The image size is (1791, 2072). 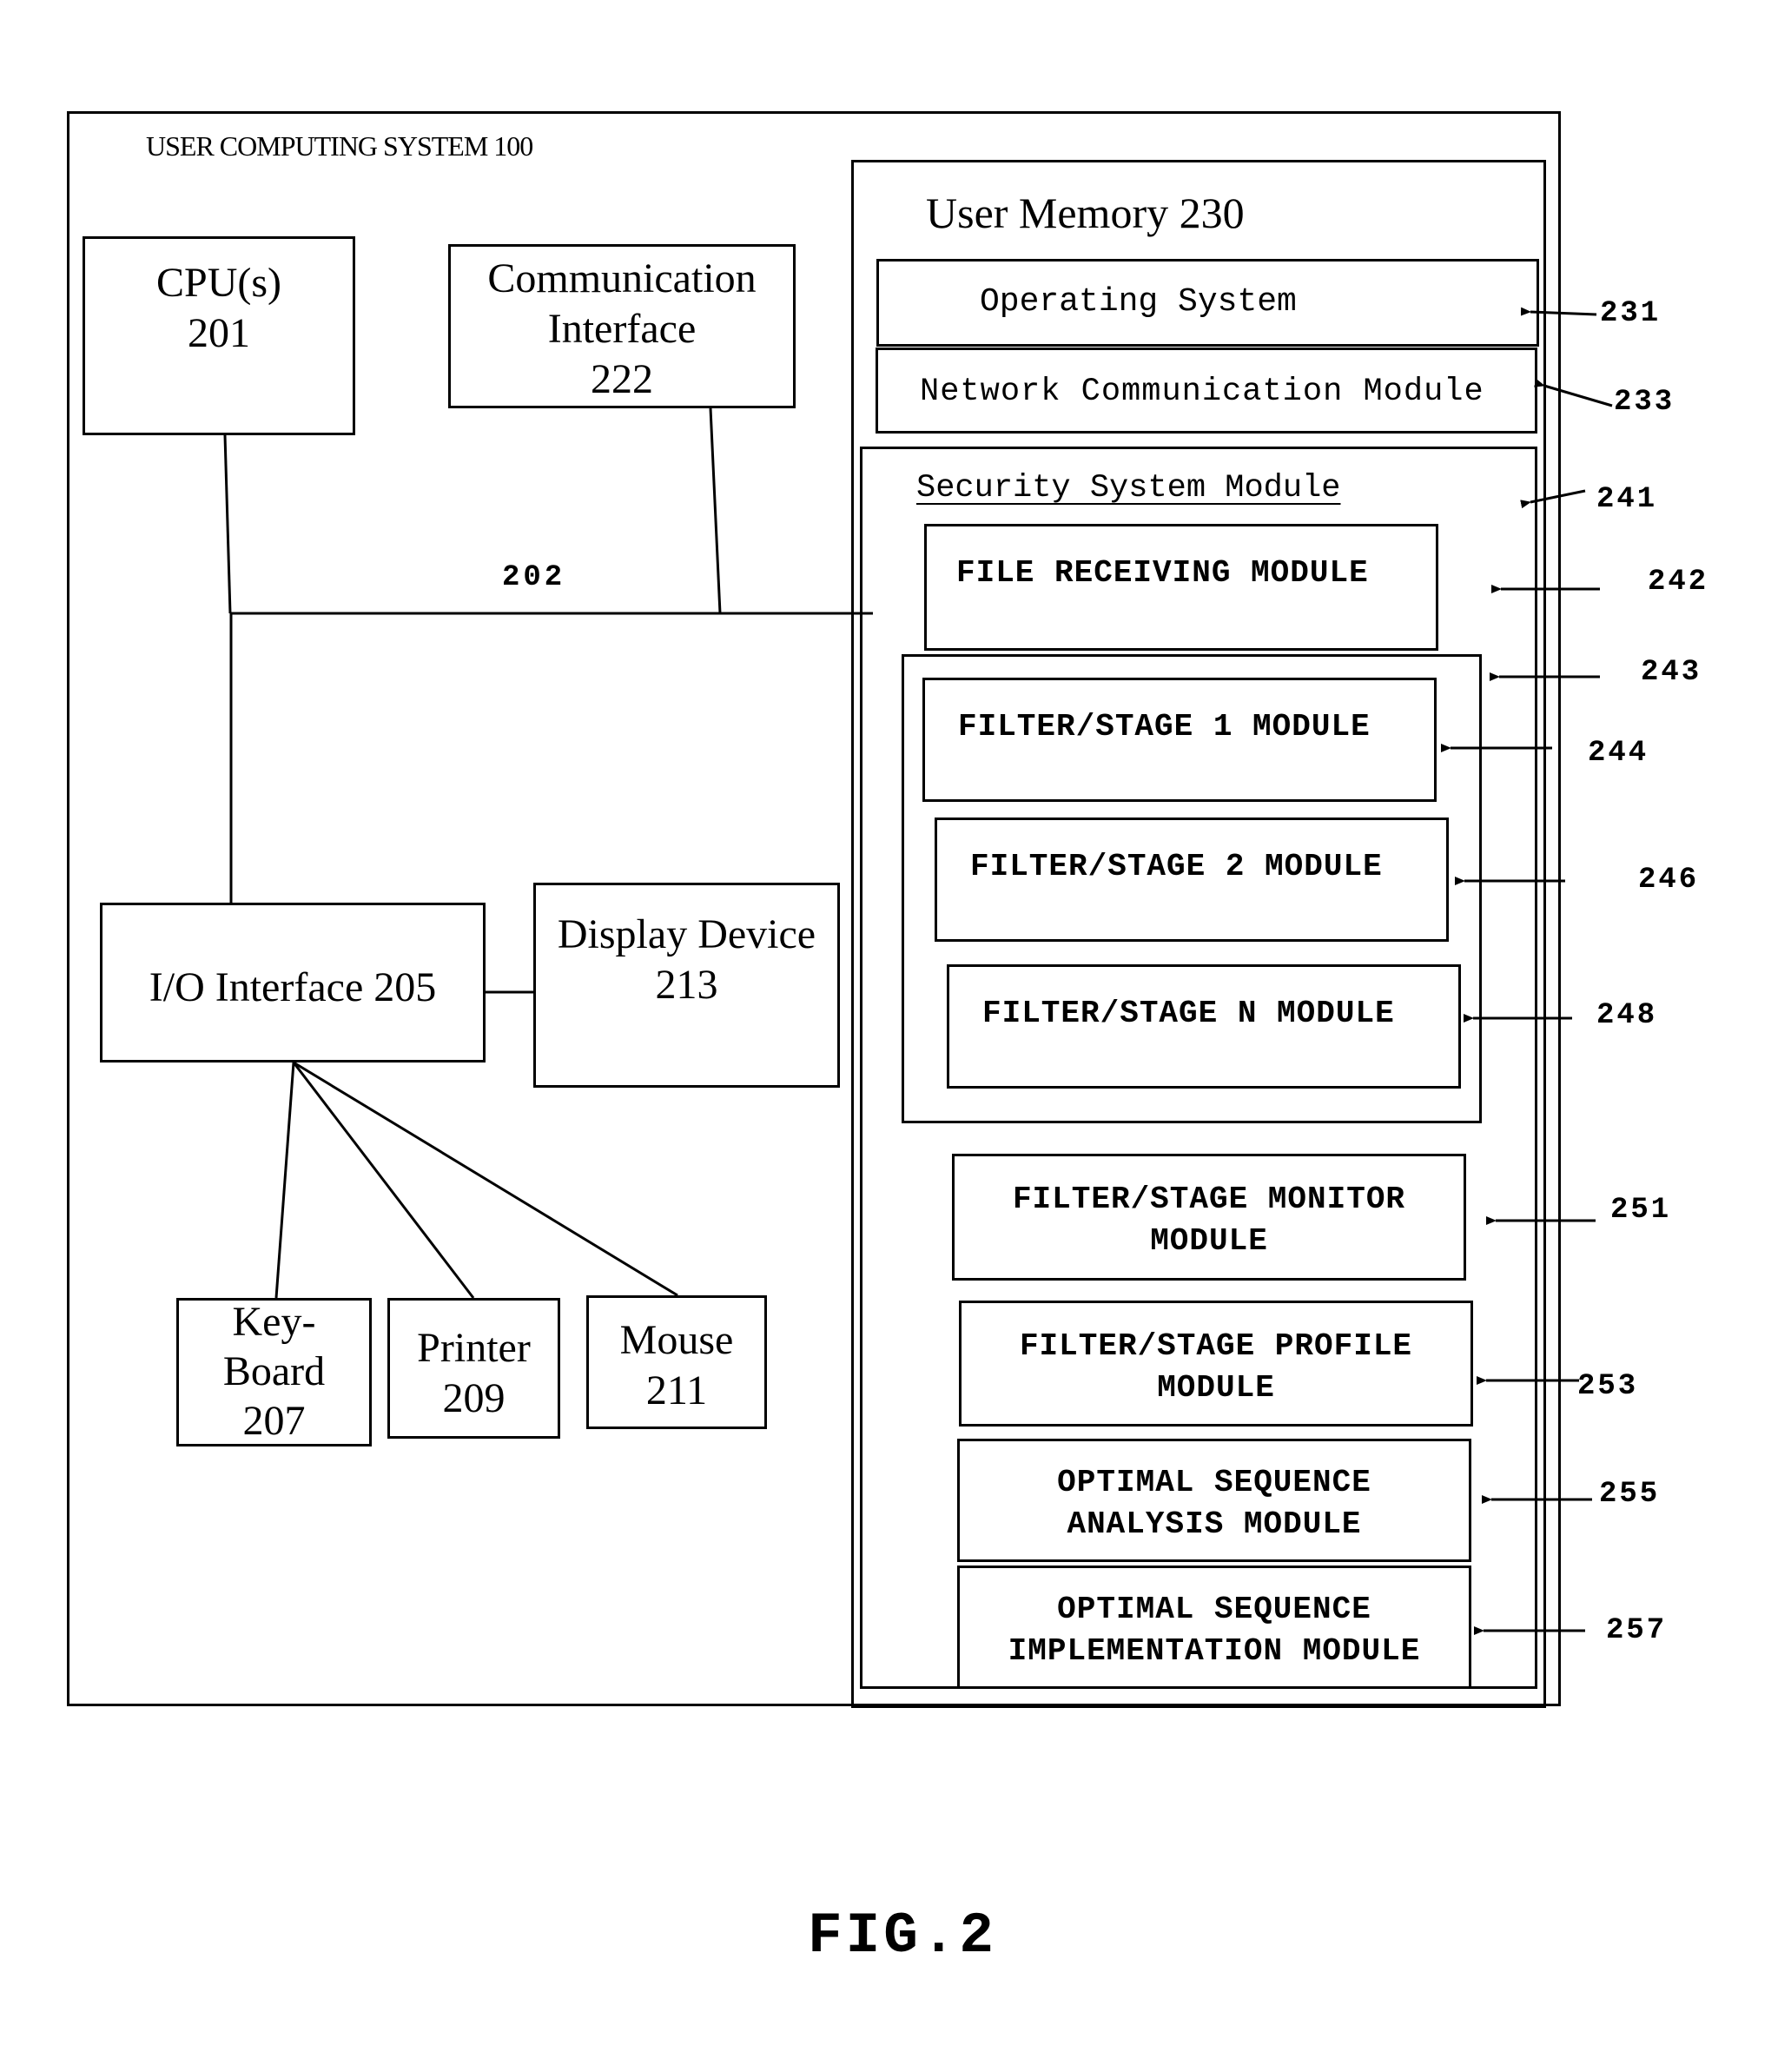 I want to click on system-title: USER COMPUTING SYSTEM 100, so click(x=339, y=146).